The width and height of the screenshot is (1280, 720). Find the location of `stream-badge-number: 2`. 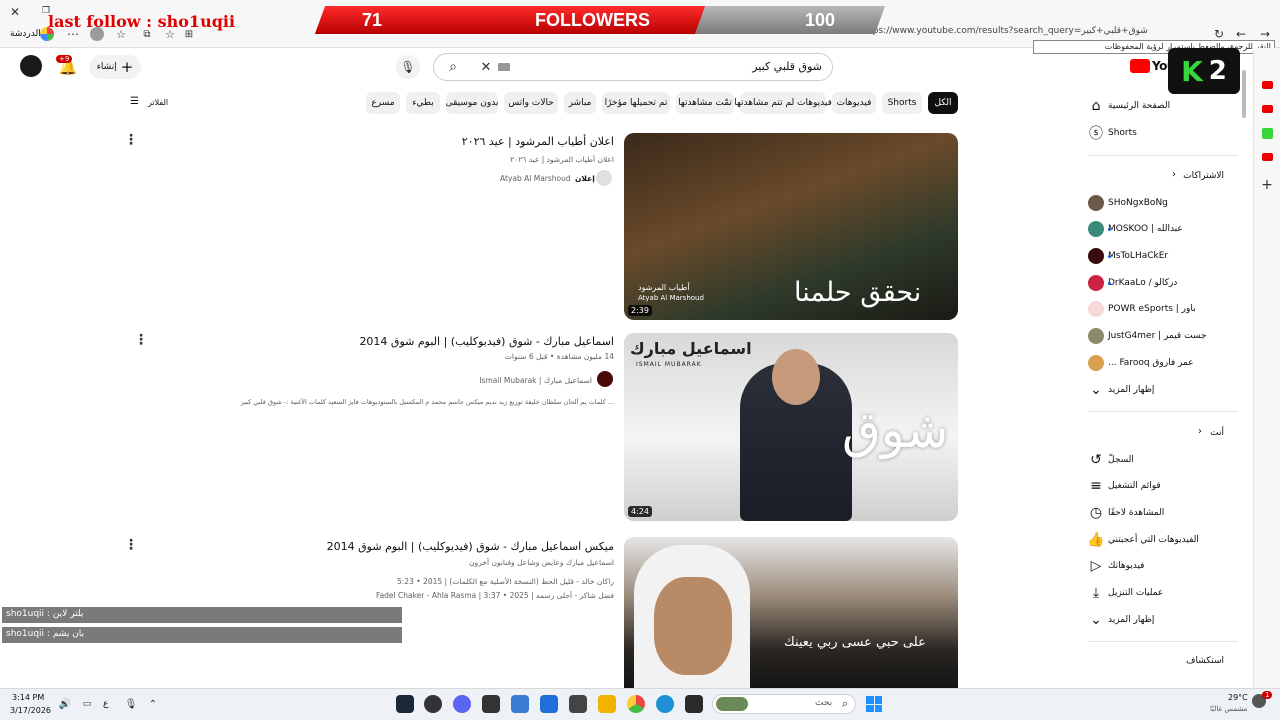

stream-badge-number: 2 is located at coordinates (1217, 71).